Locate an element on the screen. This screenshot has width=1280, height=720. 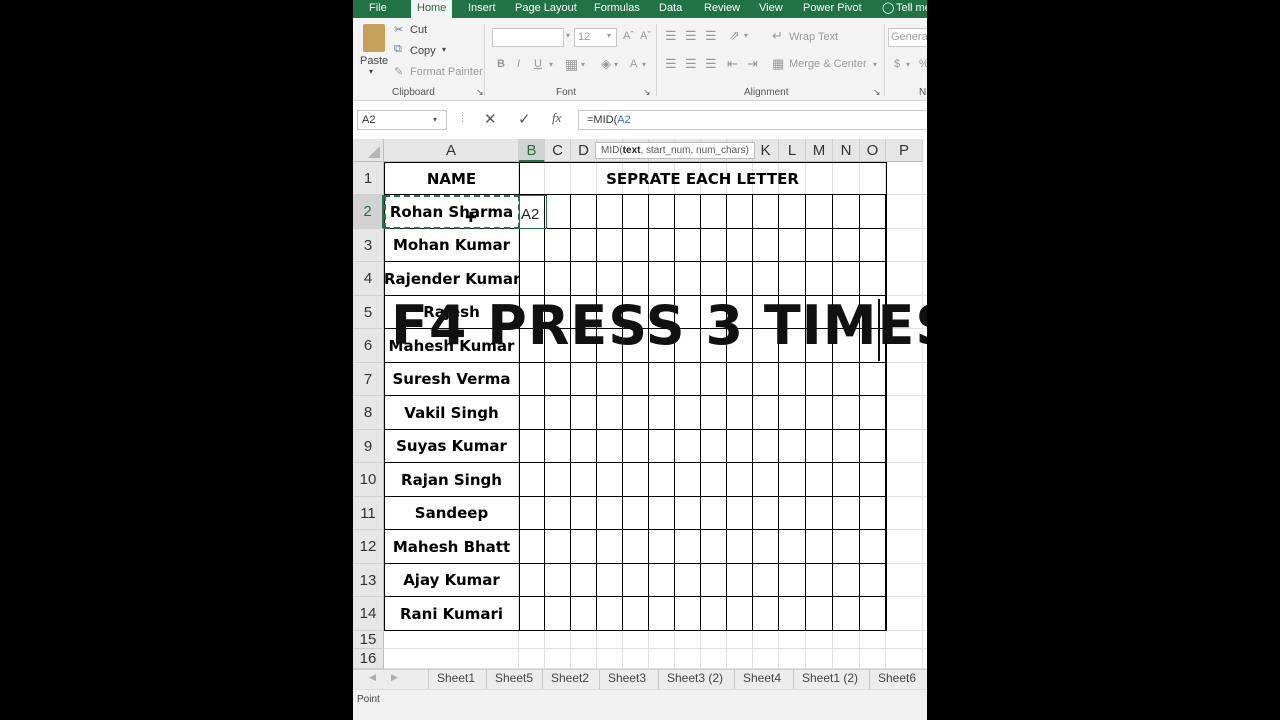
name-cell: Vakil Singh is located at coordinates (451, 413).